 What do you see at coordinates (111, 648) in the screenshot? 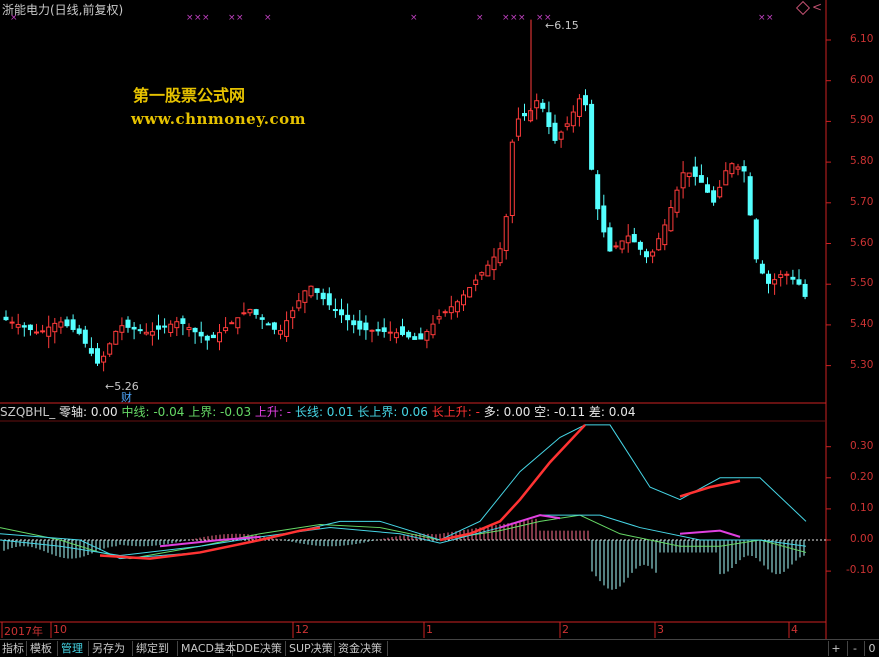
I see `tab-3: 另存为` at bounding box center [111, 648].